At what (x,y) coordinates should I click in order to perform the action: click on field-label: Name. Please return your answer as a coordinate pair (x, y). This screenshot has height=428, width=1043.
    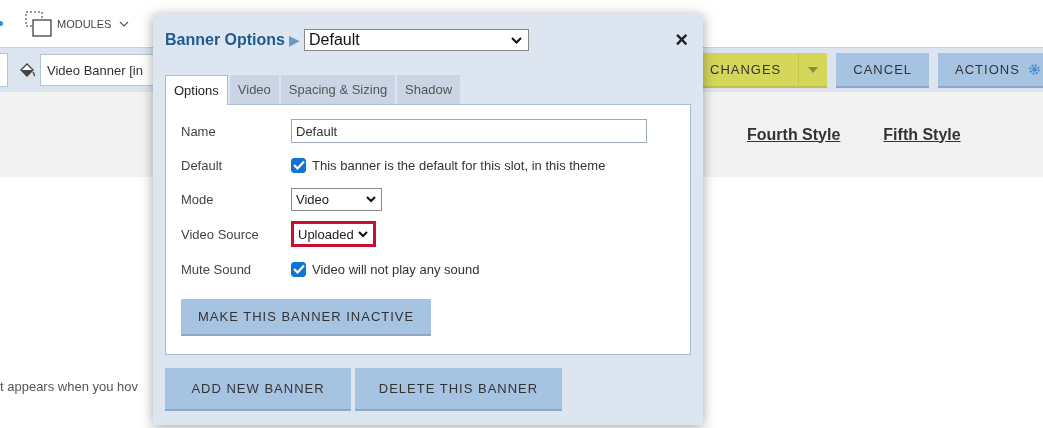
    Looking at the image, I should click on (199, 131).